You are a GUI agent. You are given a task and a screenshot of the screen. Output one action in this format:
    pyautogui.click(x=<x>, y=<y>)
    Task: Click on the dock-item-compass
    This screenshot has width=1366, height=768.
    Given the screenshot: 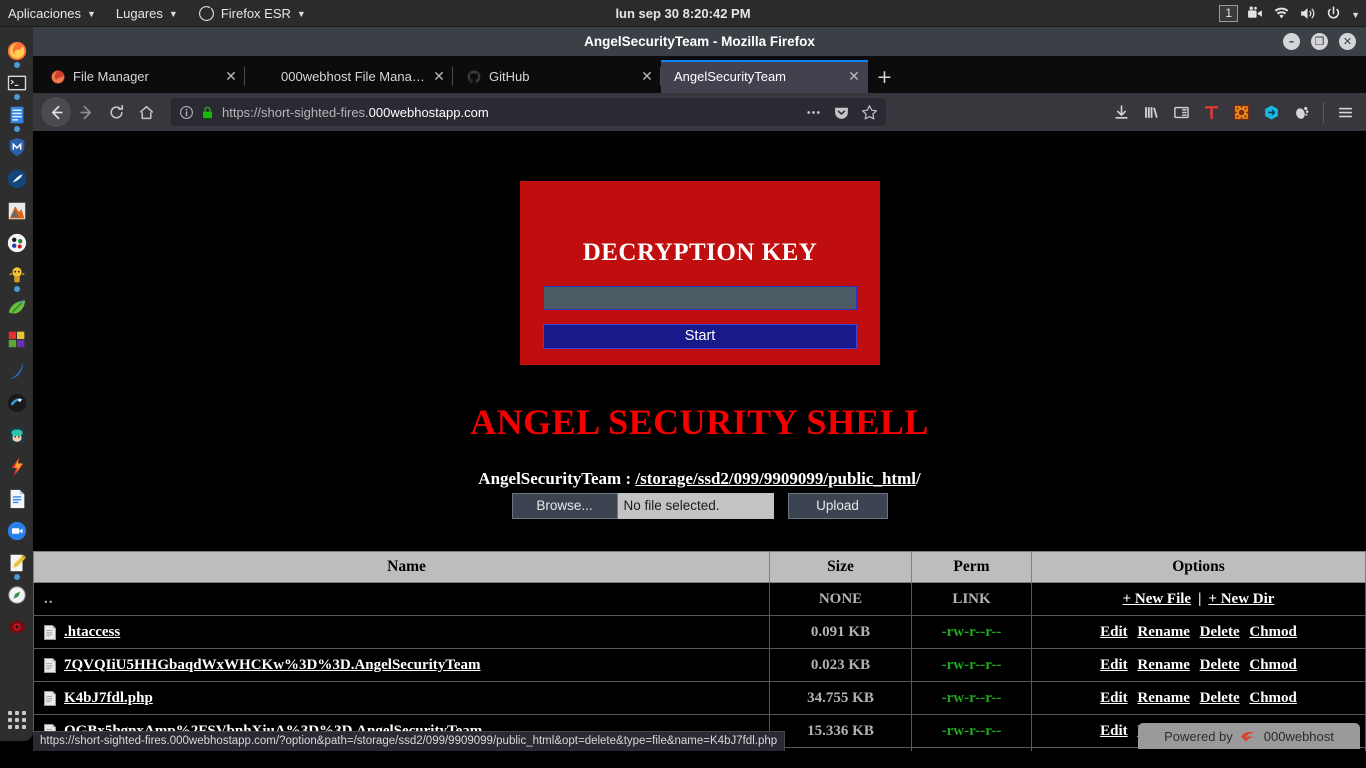 What is the action you would take?
    pyautogui.click(x=16, y=595)
    